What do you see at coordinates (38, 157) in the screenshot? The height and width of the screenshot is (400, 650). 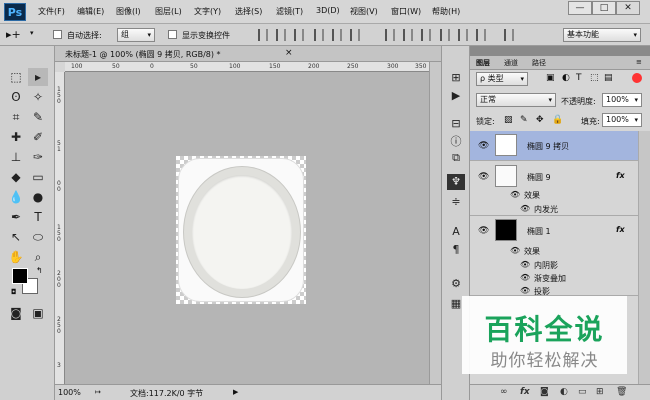 I see `history-brush-icon: ✑` at bounding box center [38, 157].